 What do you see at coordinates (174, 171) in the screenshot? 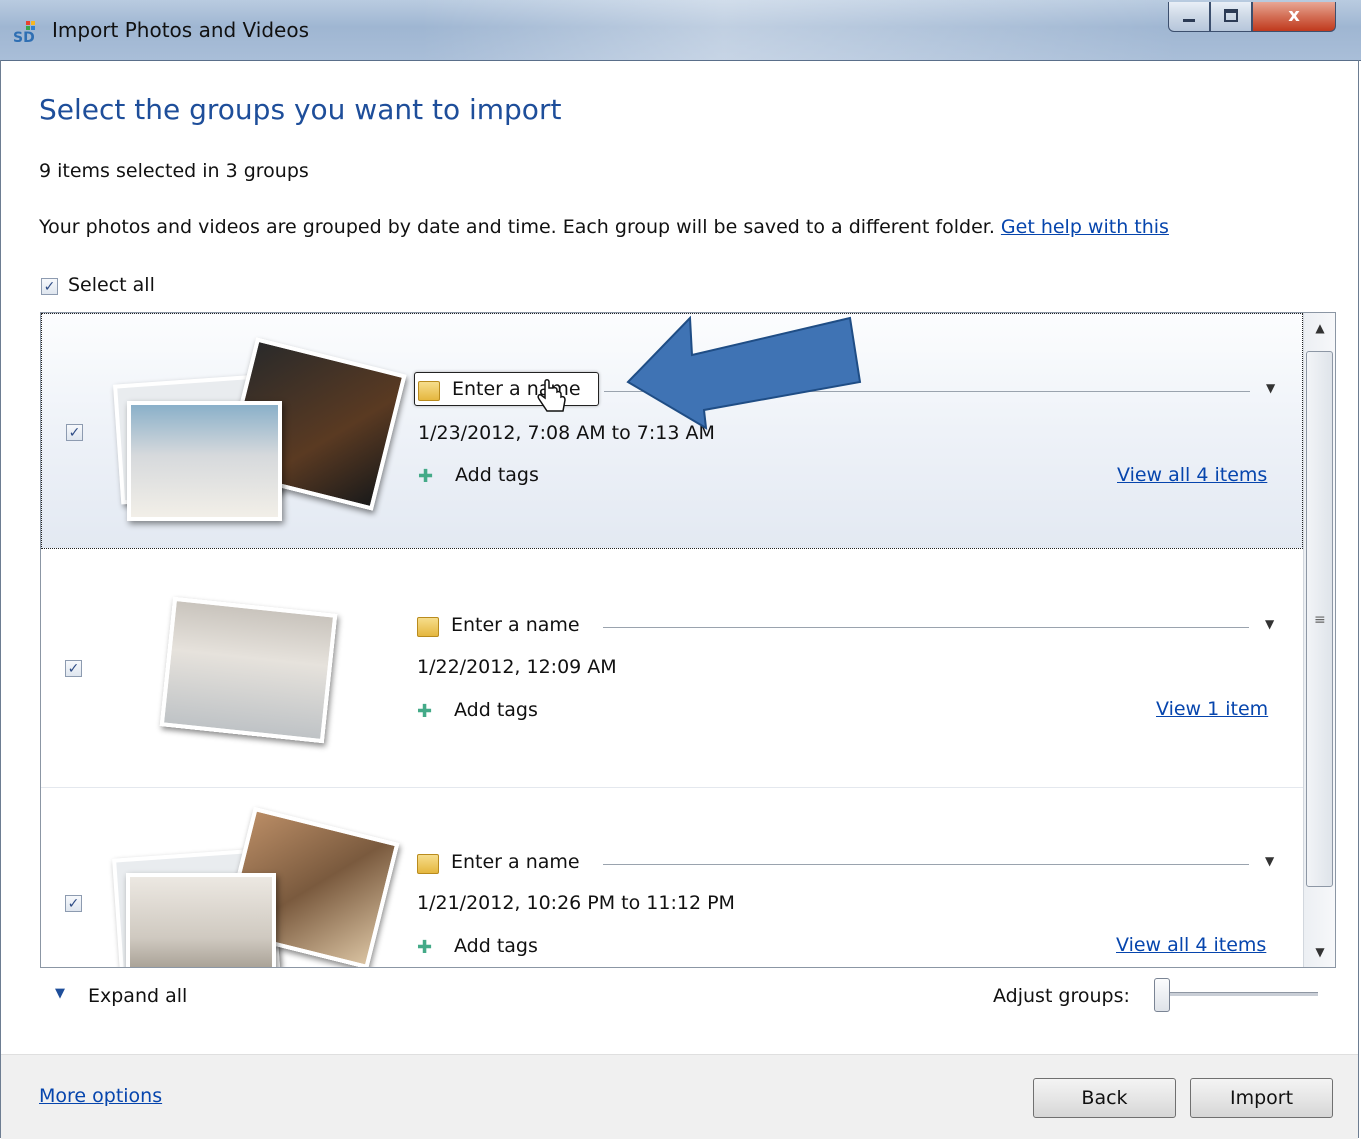
I see `selection-summary: 9 items selected in 3 groups` at bounding box center [174, 171].